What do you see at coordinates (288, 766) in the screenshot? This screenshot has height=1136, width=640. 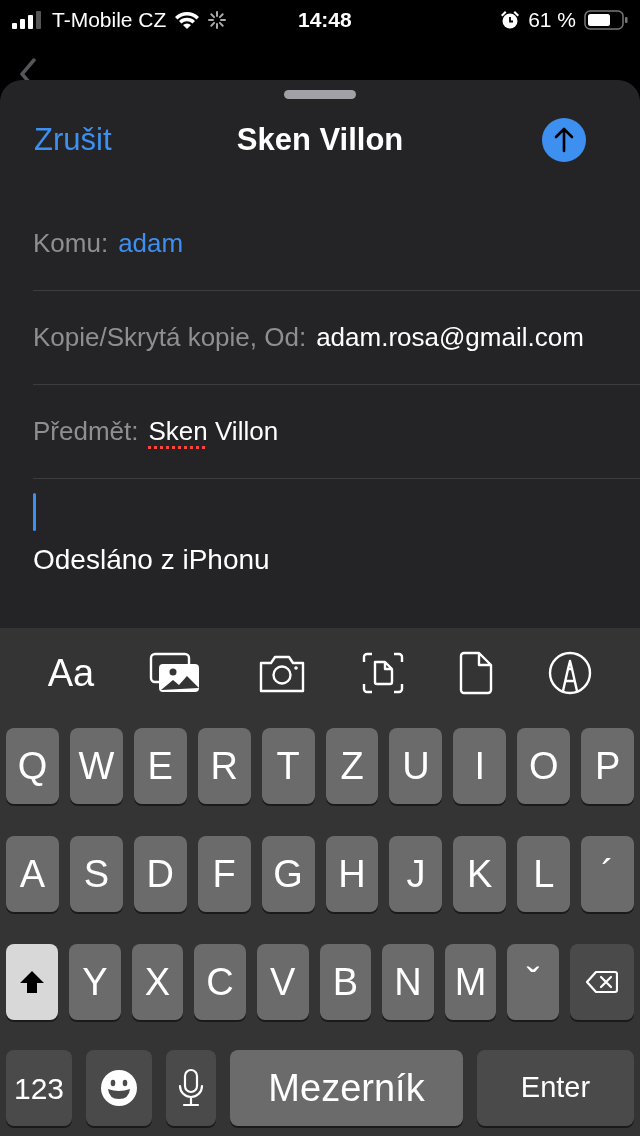 I see `key: T` at bounding box center [288, 766].